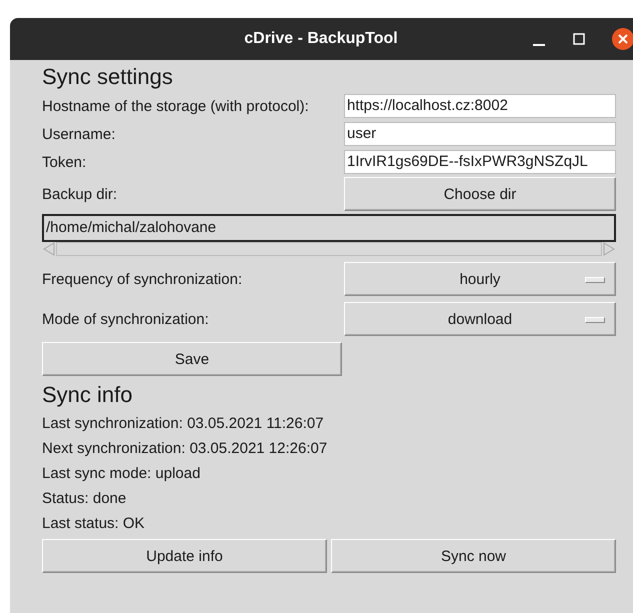 The image size is (633, 613). Describe the element at coordinates (473, 556) in the screenshot. I see `action-button: Sync now` at that location.